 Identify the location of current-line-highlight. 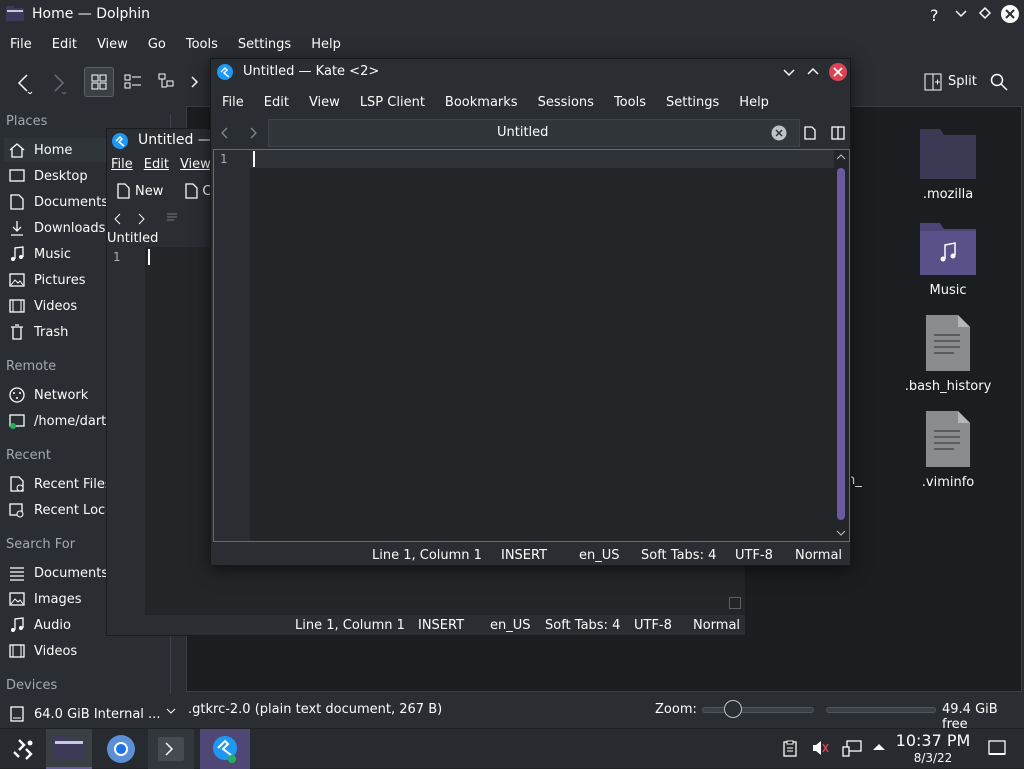
(542, 159).